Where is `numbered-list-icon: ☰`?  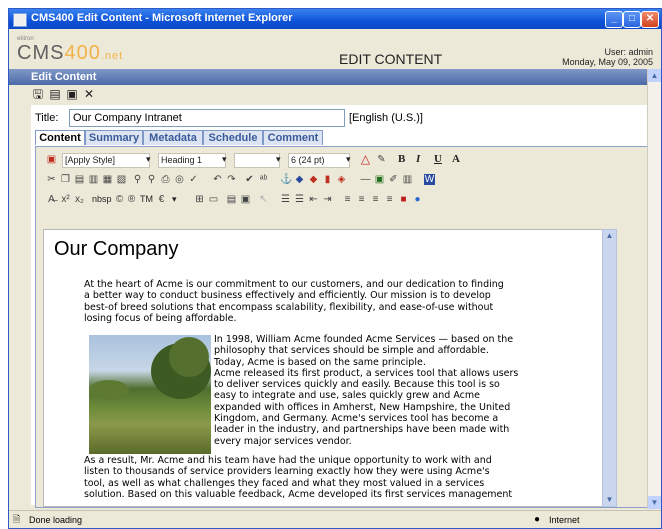
numbered-list-icon: ☰ is located at coordinates (285, 199).